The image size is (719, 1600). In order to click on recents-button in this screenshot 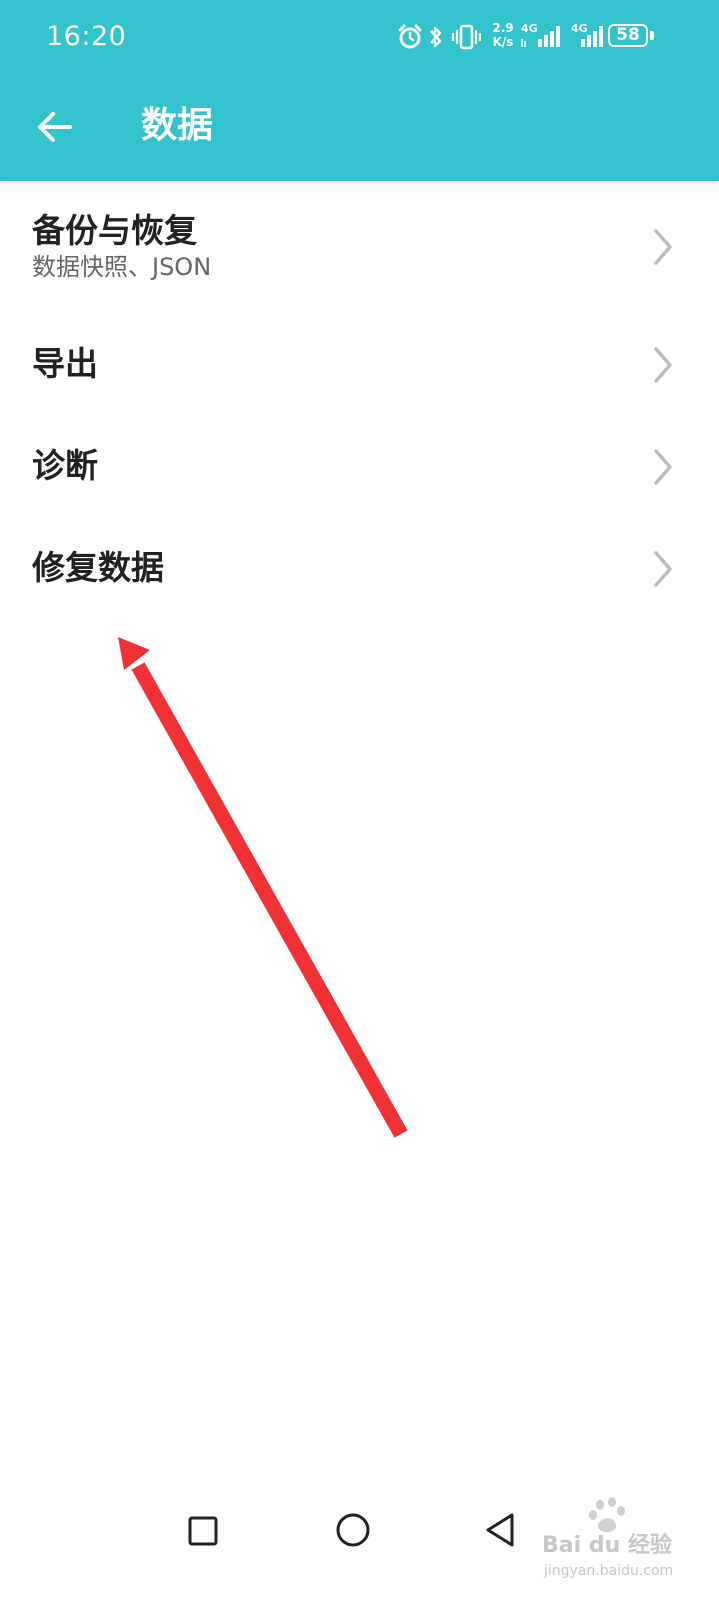, I will do `click(203, 1531)`.